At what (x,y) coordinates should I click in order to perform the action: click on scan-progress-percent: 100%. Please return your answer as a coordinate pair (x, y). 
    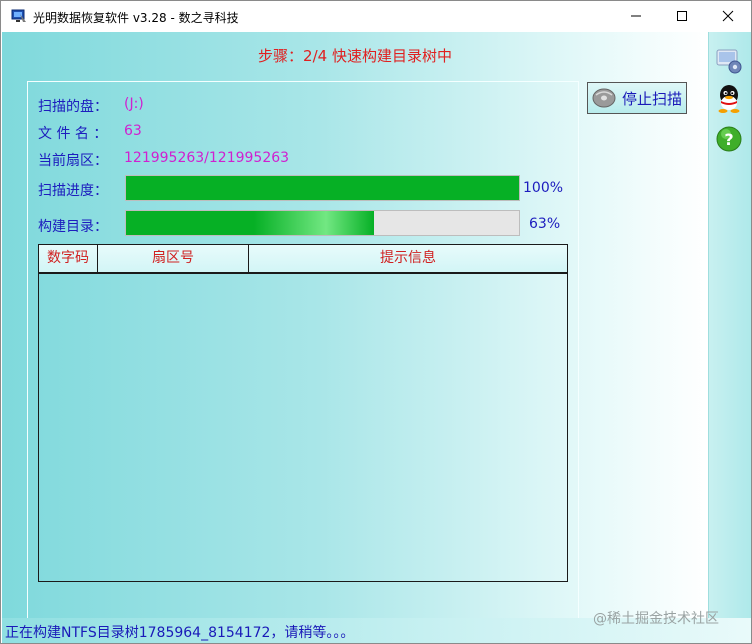
    Looking at the image, I should click on (543, 188).